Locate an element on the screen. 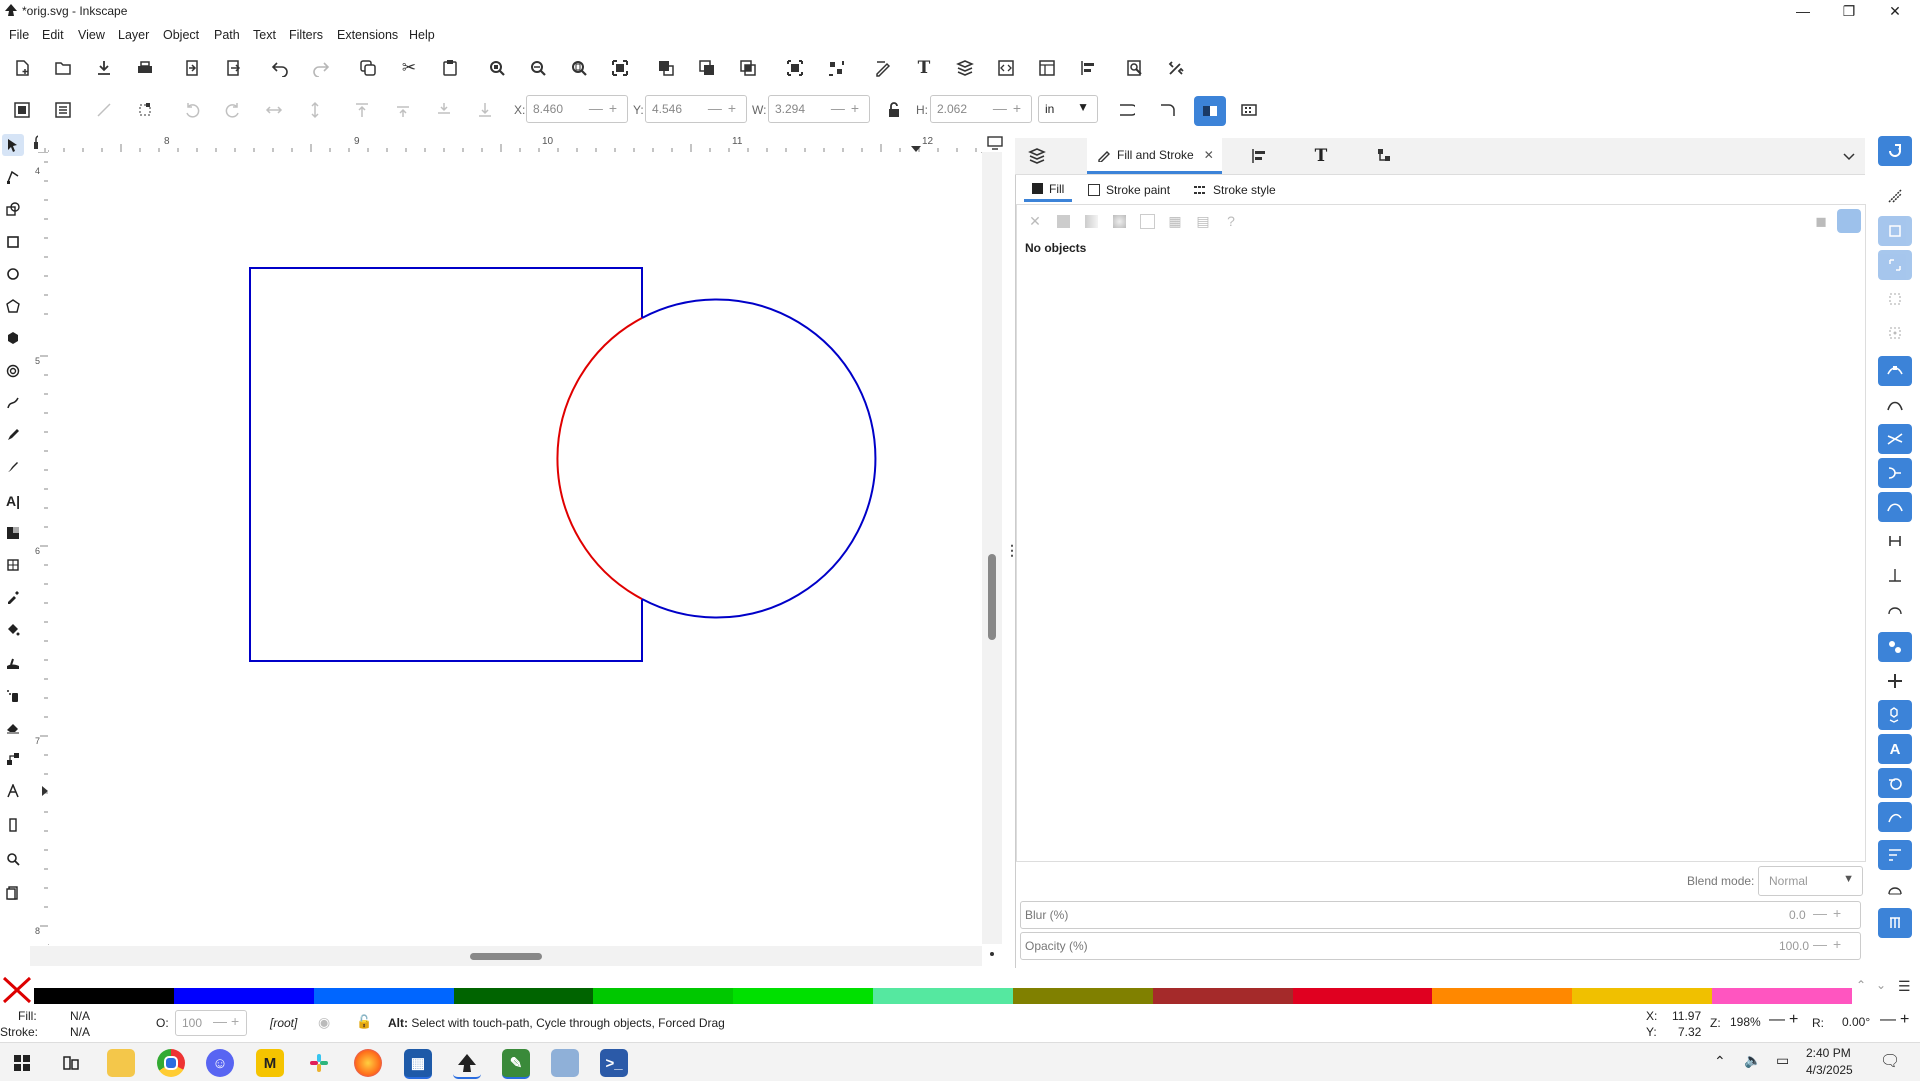  zoom-page-icon is located at coordinates (579, 68).